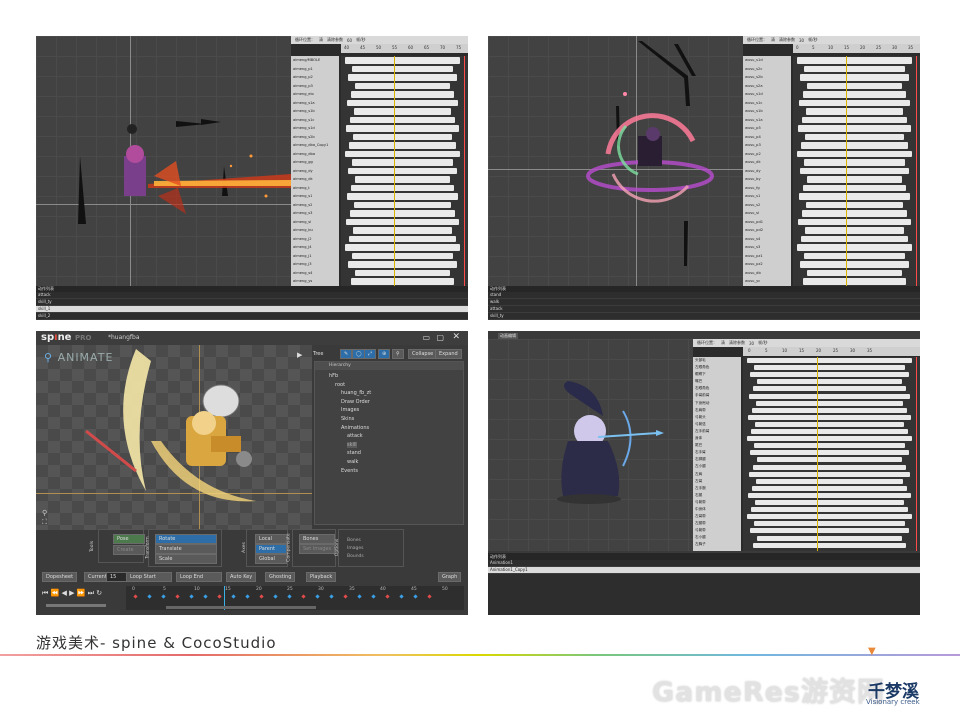  I want to click on animation-list-item: skill_ty, so click(252, 302).